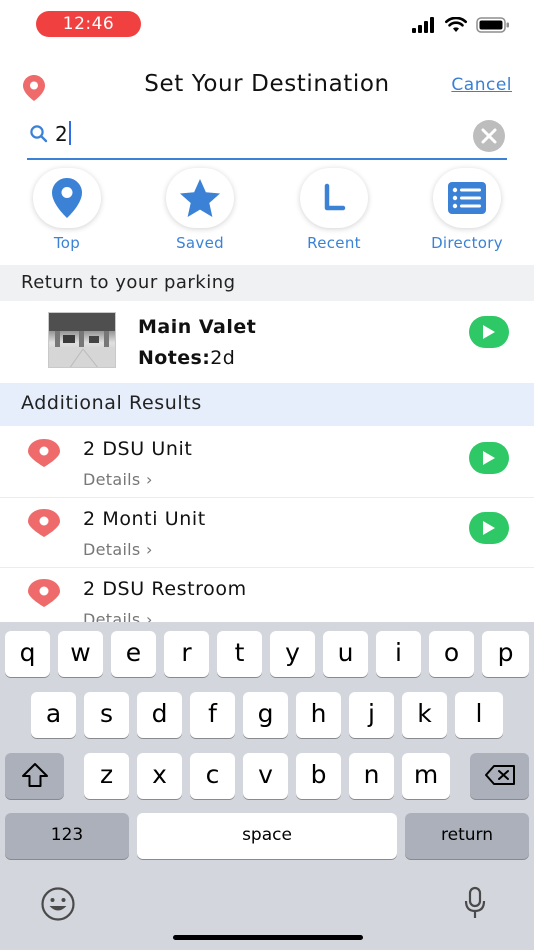 The height and width of the screenshot is (950, 534). I want to click on search-query-text: 2, so click(61, 134).